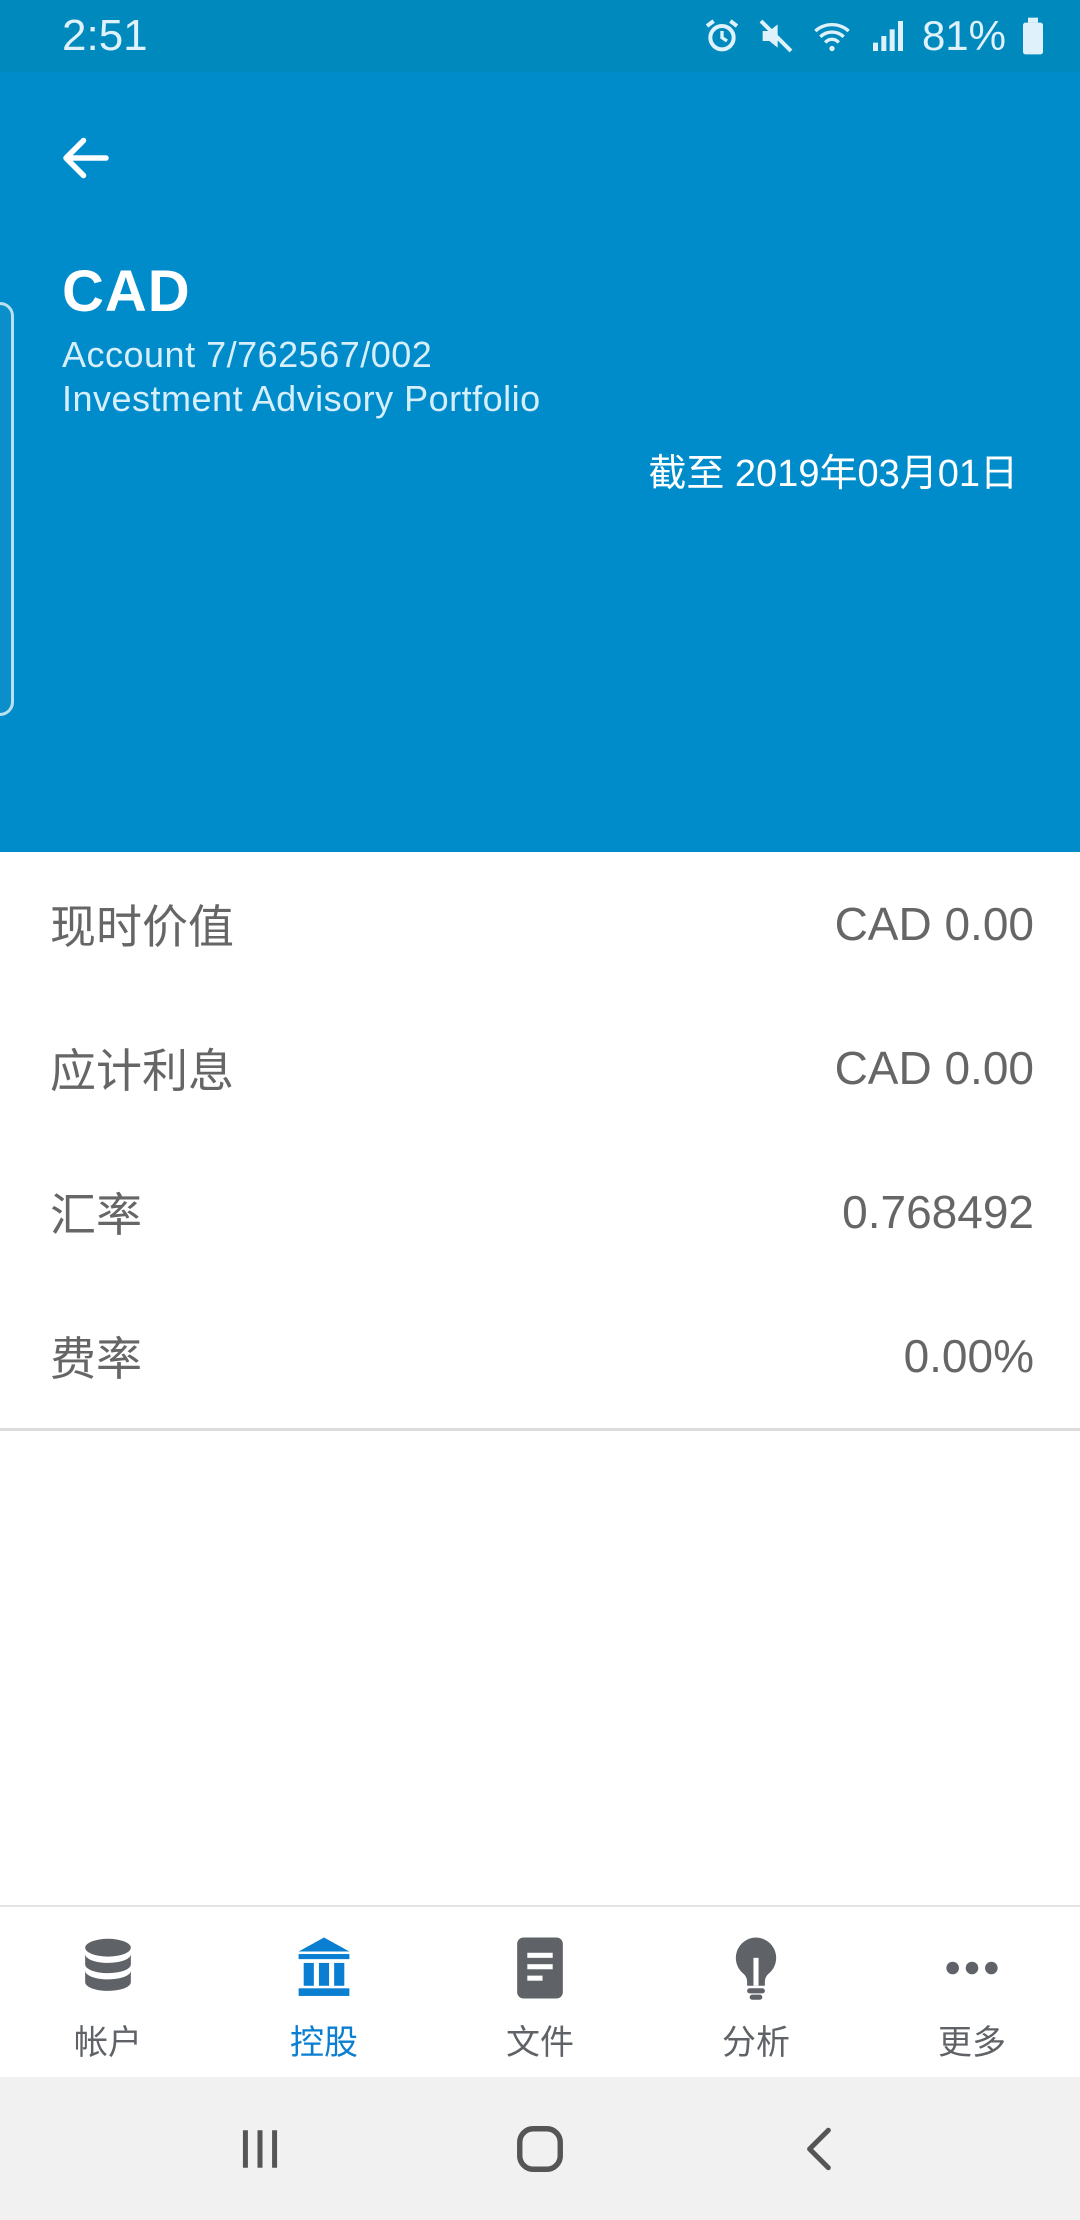 Image resolution: width=1080 pixels, height=2220 pixels. I want to click on detail-row-current-value: 现时价值 CAD 0.00, so click(540, 924).